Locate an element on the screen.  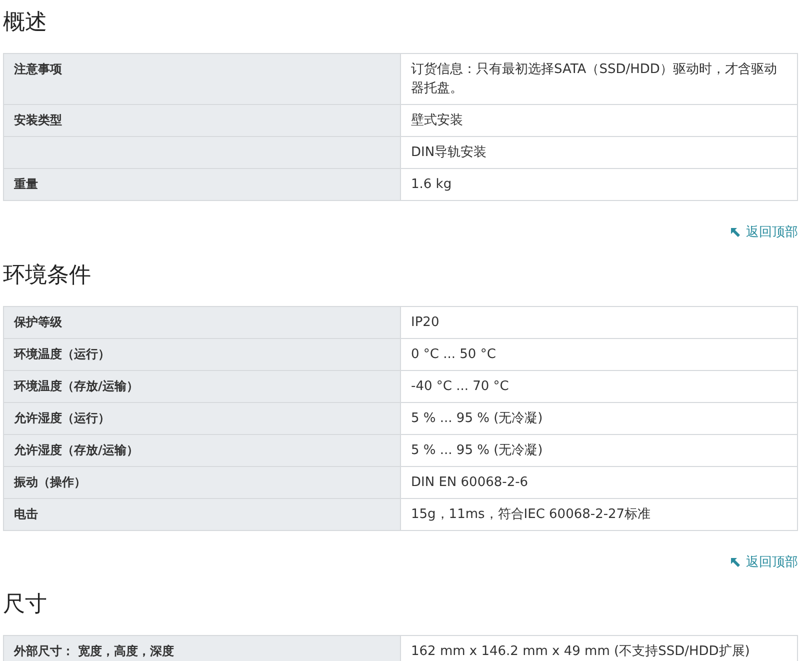
spec-value: 1.6 kg is located at coordinates (599, 184).